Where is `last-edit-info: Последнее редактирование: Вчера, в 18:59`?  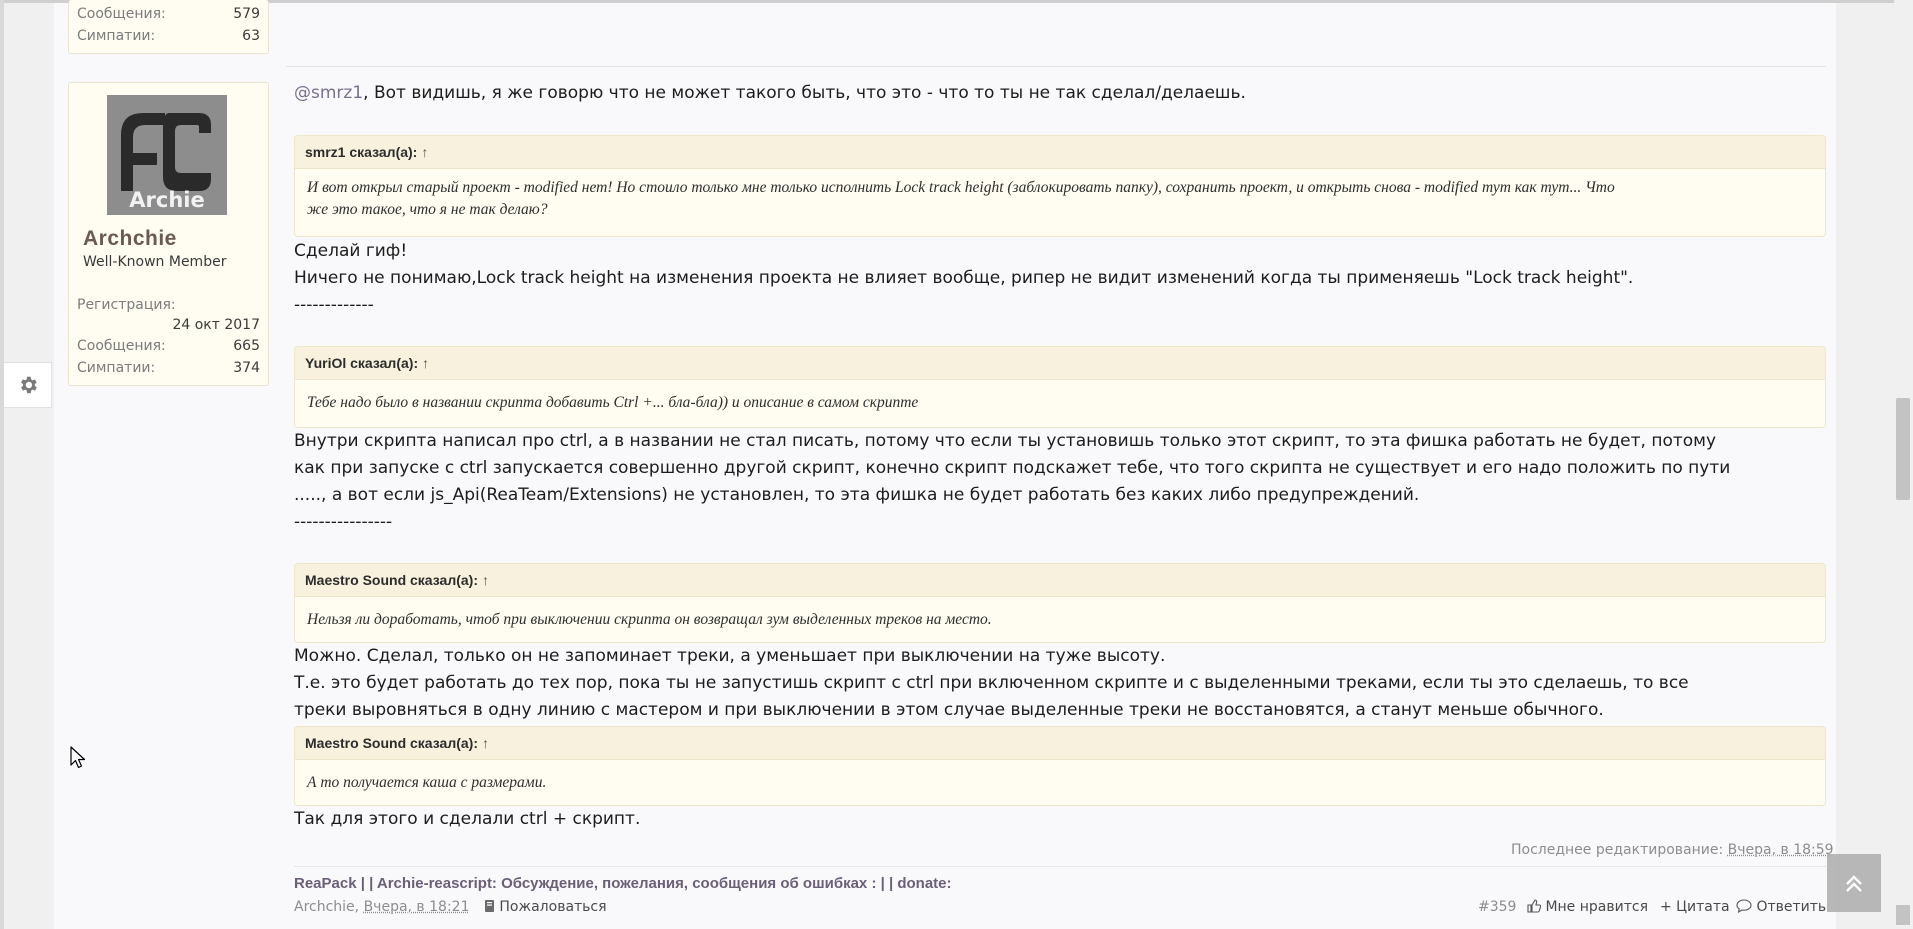 last-edit-info: Последнее редактирование: Вчера, в 18:59 is located at coordinates (1672, 850).